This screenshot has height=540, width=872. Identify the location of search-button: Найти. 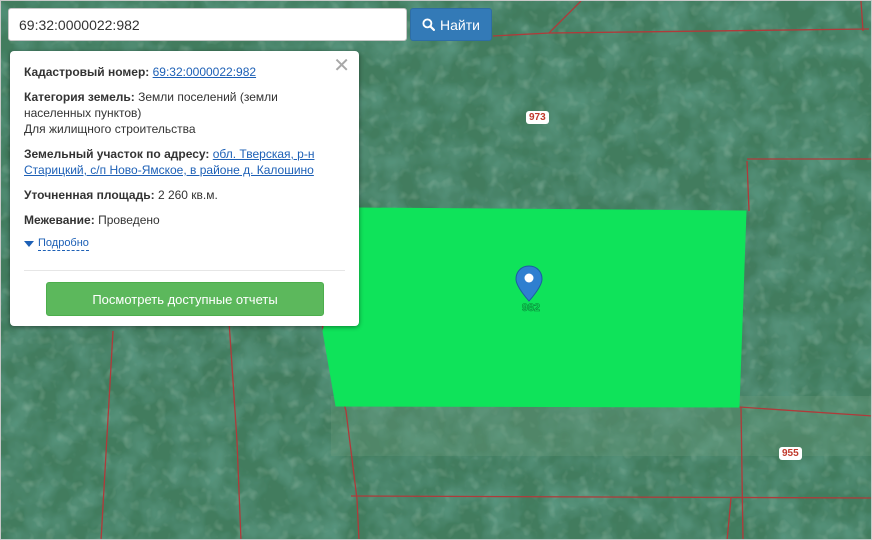
(451, 24).